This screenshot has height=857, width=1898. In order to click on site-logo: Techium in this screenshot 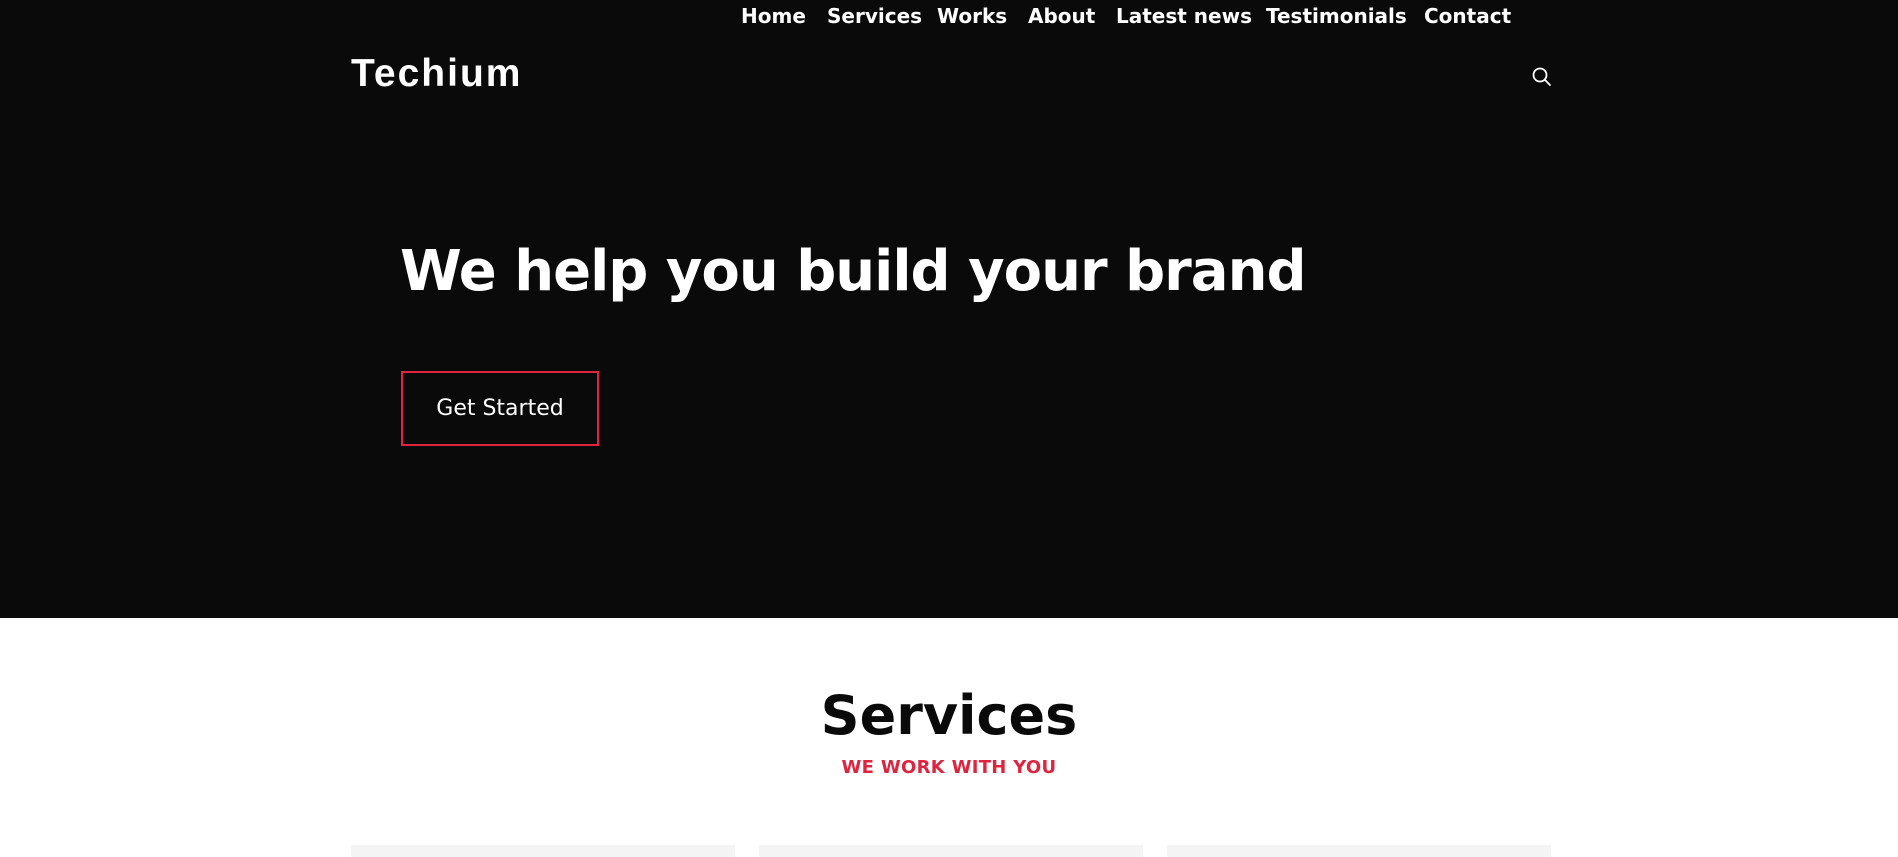, I will do `click(436, 74)`.